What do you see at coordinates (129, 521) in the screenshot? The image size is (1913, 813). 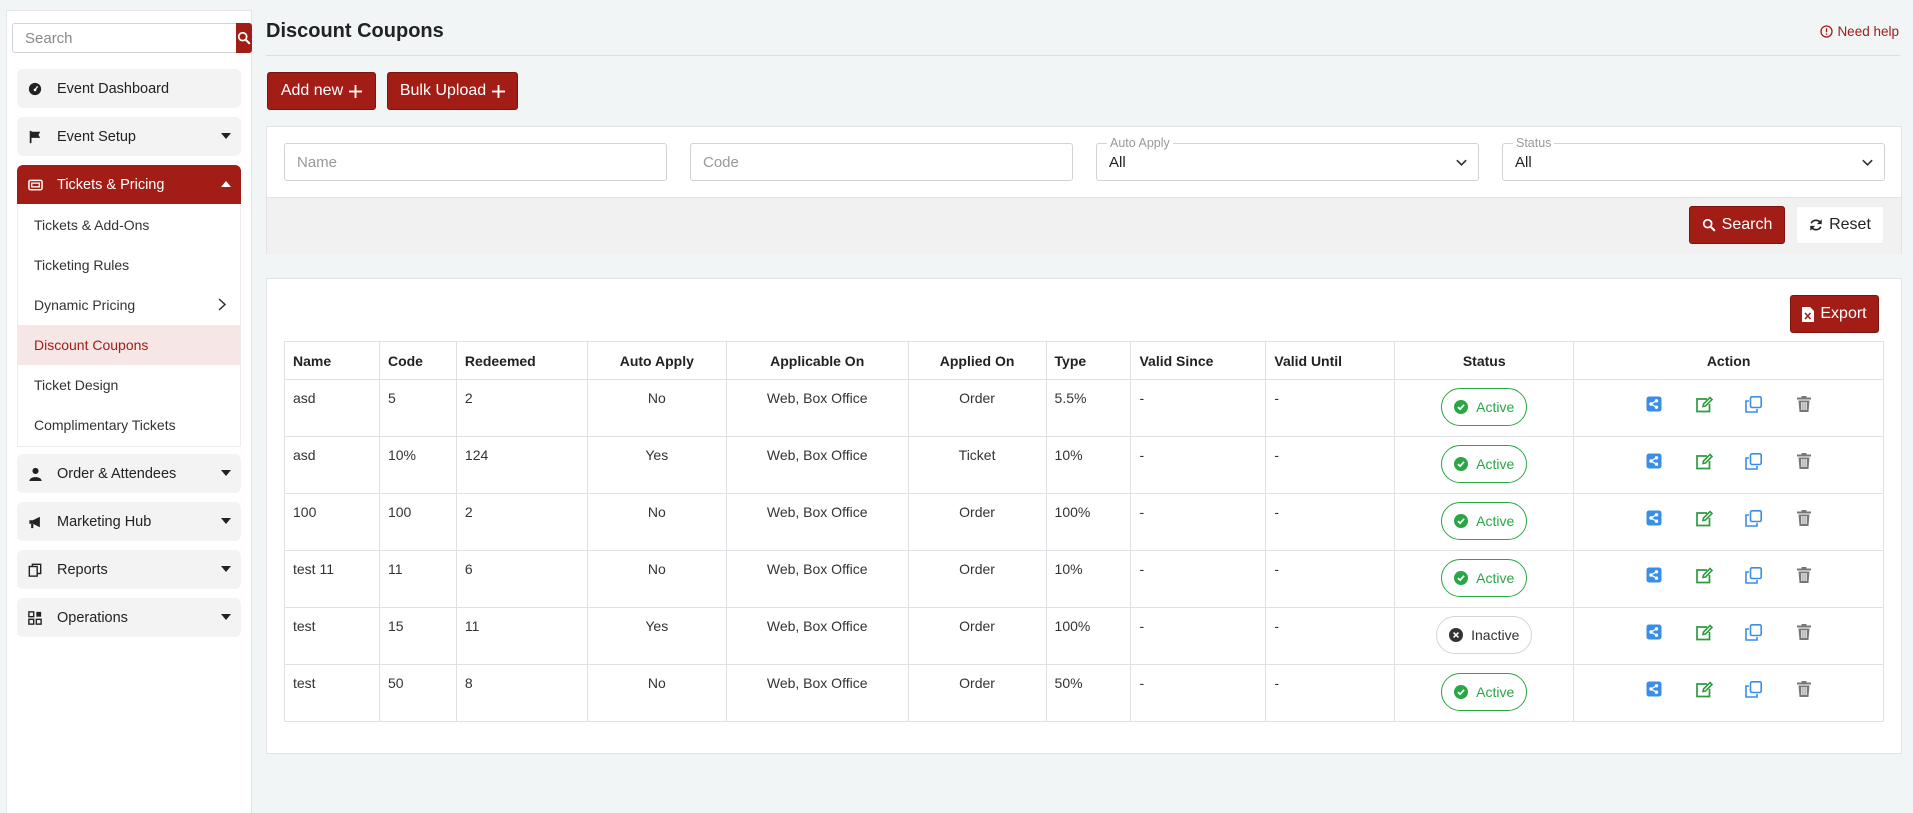 I see `nav-marketing-hub: Marketing Hub` at bounding box center [129, 521].